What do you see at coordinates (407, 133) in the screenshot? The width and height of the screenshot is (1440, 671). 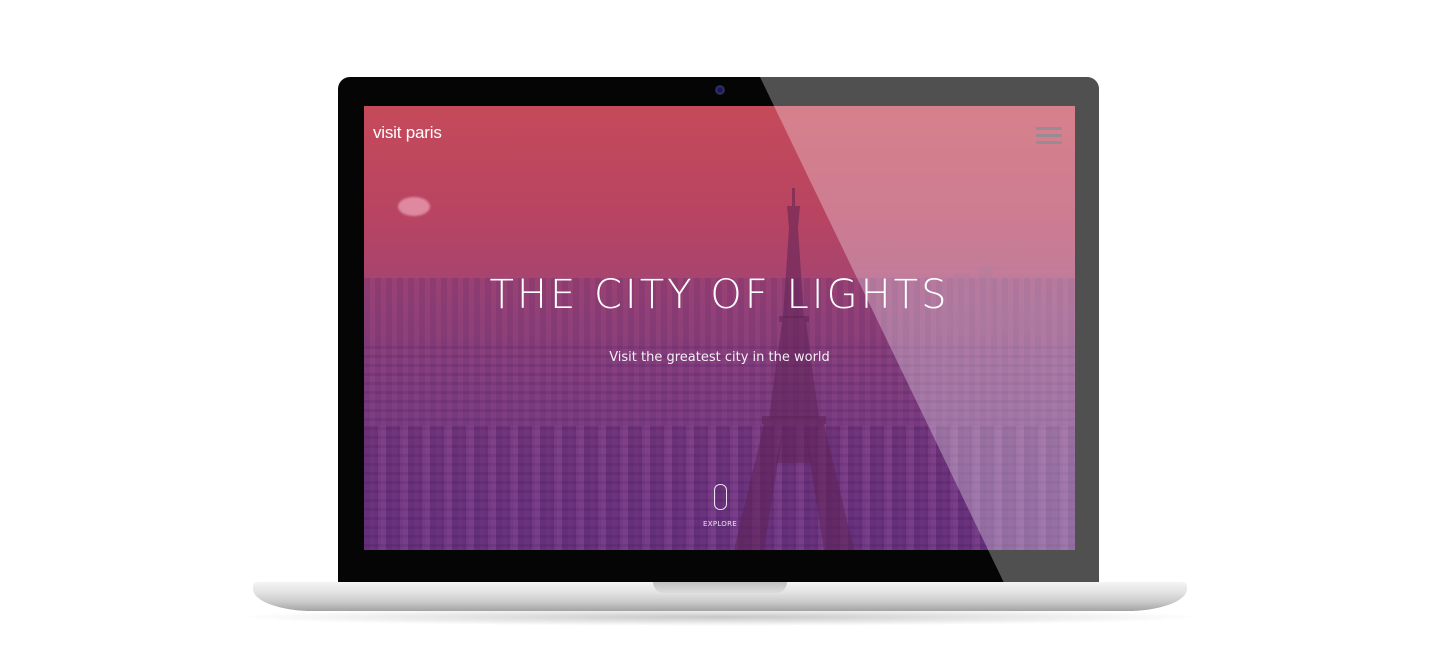 I see `site-logo: visit paris` at bounding box center [407, 133].